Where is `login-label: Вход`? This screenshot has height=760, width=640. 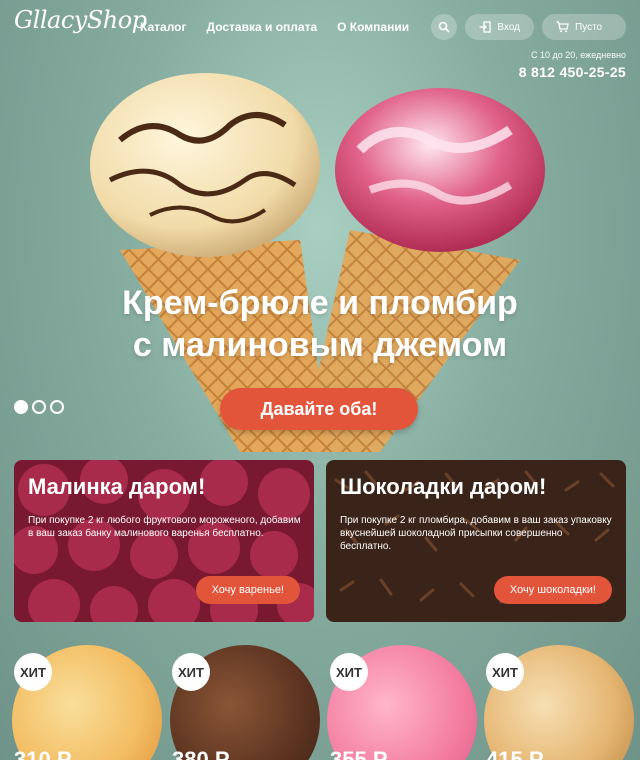
login-label: Вход is located at coordinates (508, 27).